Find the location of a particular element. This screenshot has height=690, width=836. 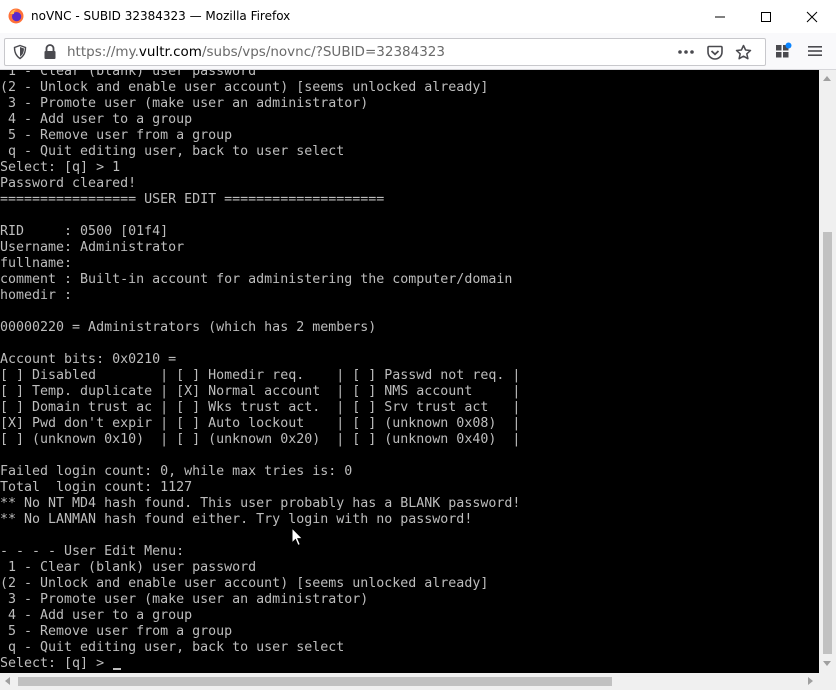

close-icon is located at coordinates (812, 16).